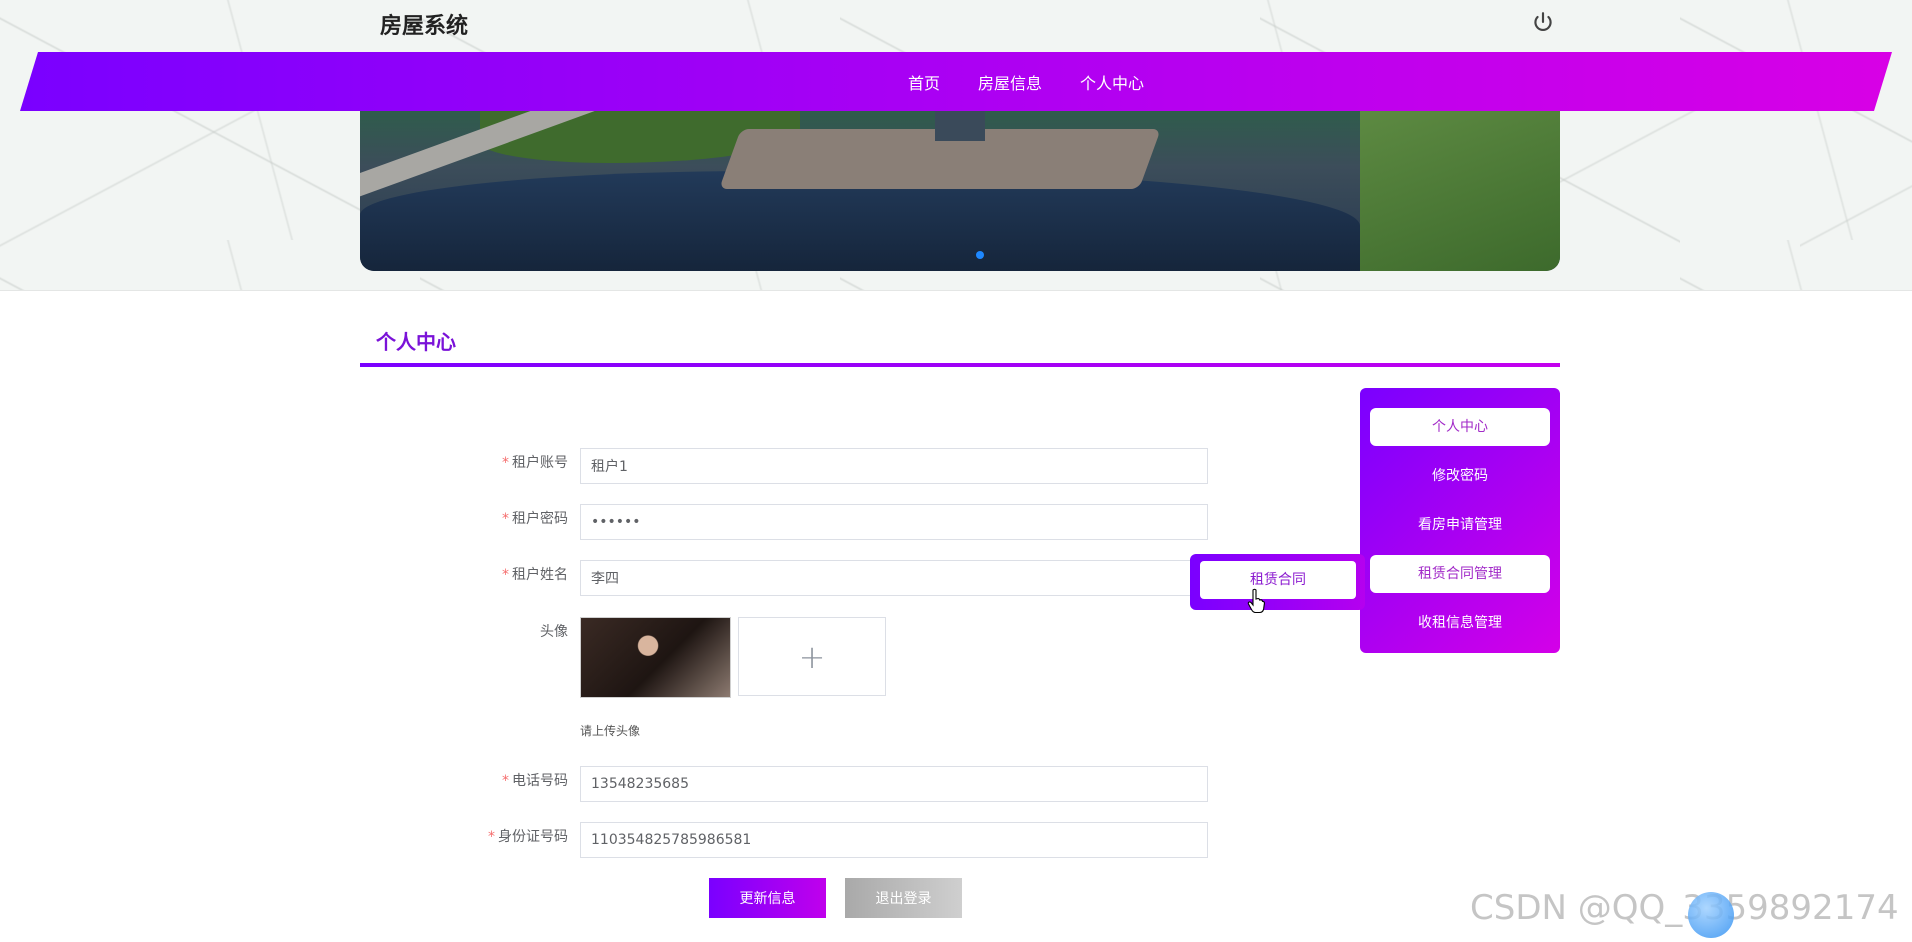  Describe the element at coordinates (528, 837) in the screenshot. I see `idcard-label: * 身份证号码` at that location.